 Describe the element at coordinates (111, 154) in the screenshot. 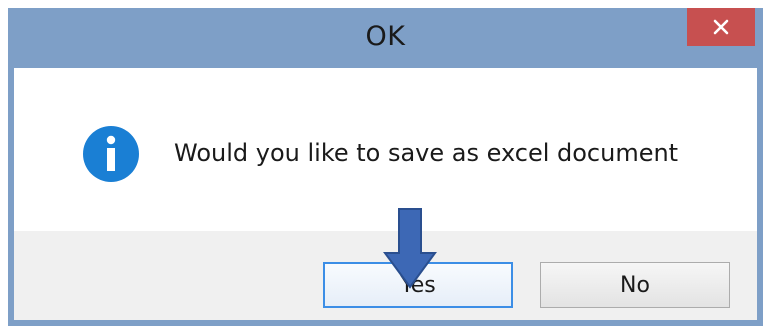

I see `info-icon` at that location.